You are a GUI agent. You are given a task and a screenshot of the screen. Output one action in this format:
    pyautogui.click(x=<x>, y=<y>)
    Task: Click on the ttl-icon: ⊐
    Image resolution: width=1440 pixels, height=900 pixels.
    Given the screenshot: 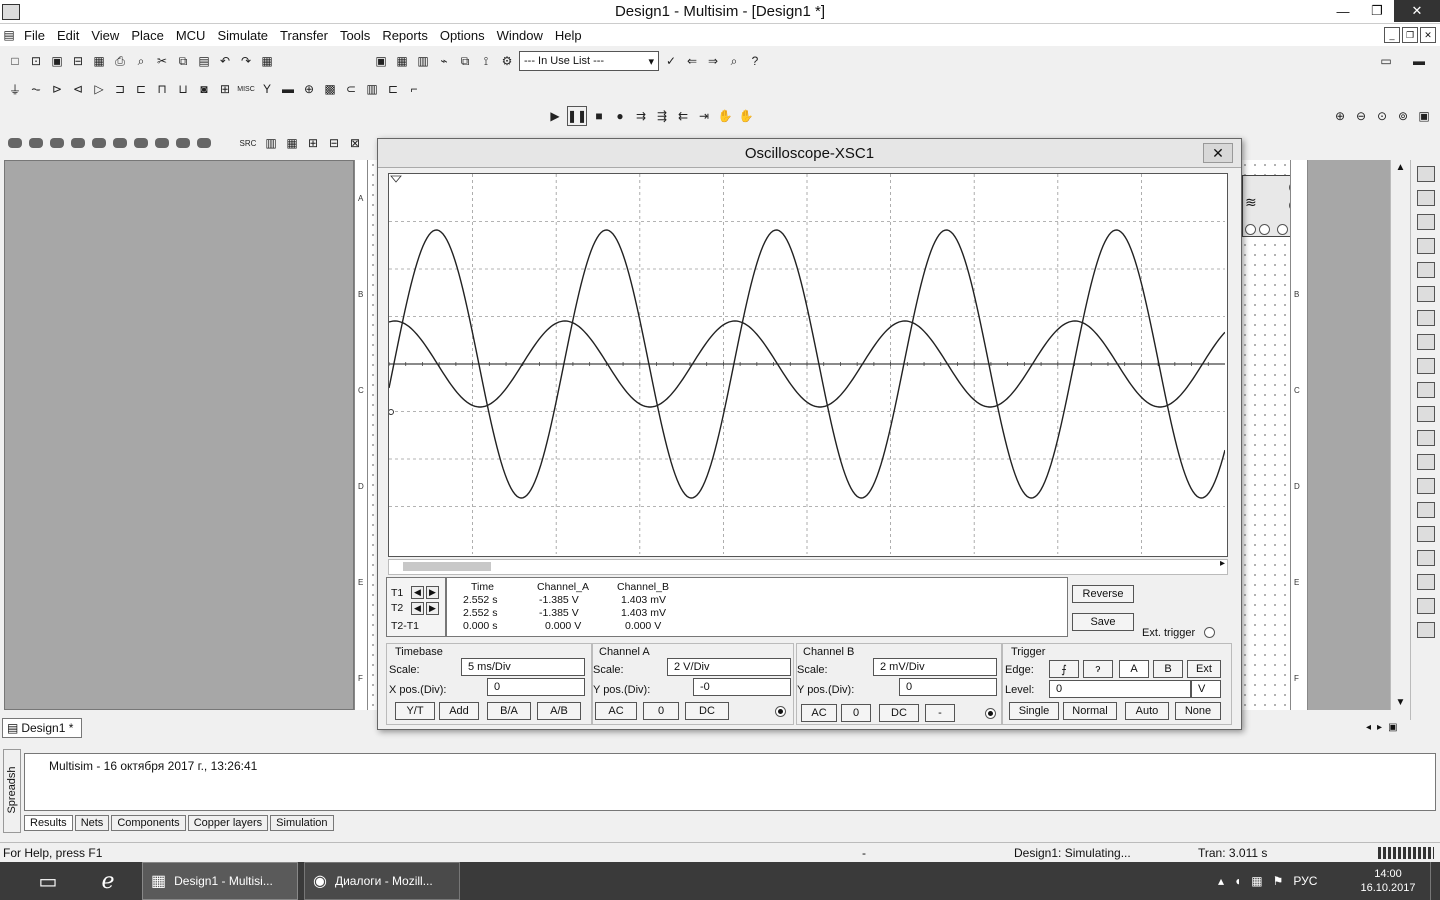 What is the action you would take?
    pyautogui.click(x=120, y=89)
    